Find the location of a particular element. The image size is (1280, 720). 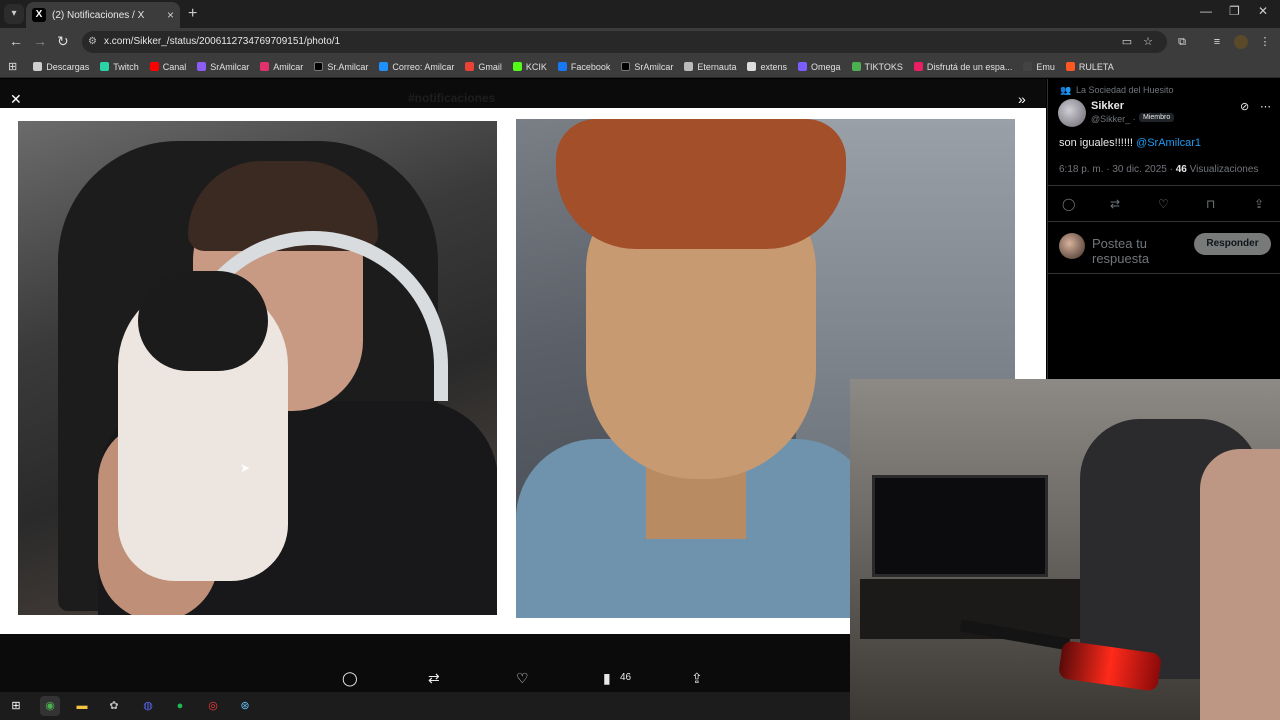

puppy-head is located at coordinates (203, 321).